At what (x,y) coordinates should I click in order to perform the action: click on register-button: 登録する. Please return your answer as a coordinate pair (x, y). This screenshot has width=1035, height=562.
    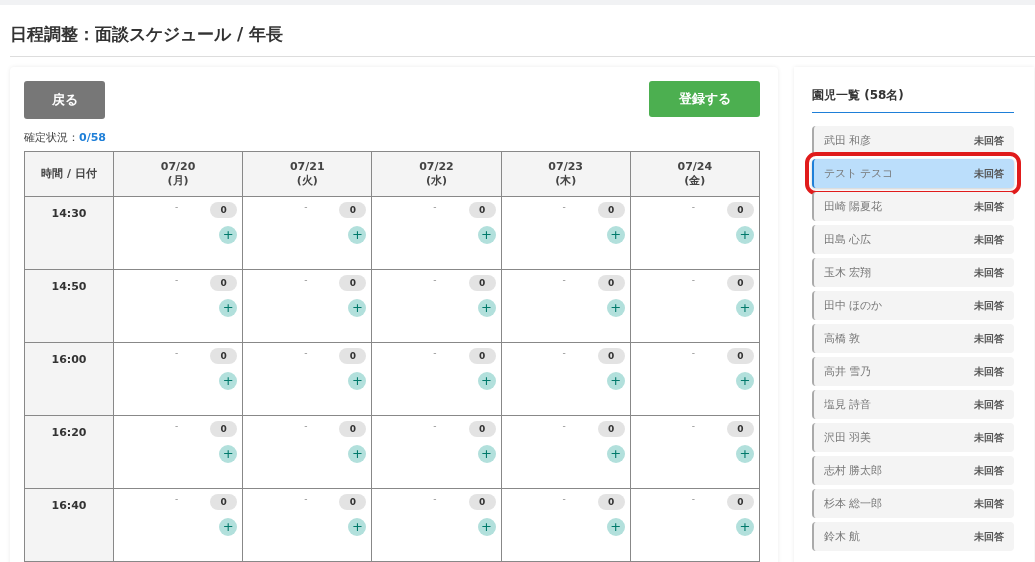
    Looking at the image, I should click on (704, 99).